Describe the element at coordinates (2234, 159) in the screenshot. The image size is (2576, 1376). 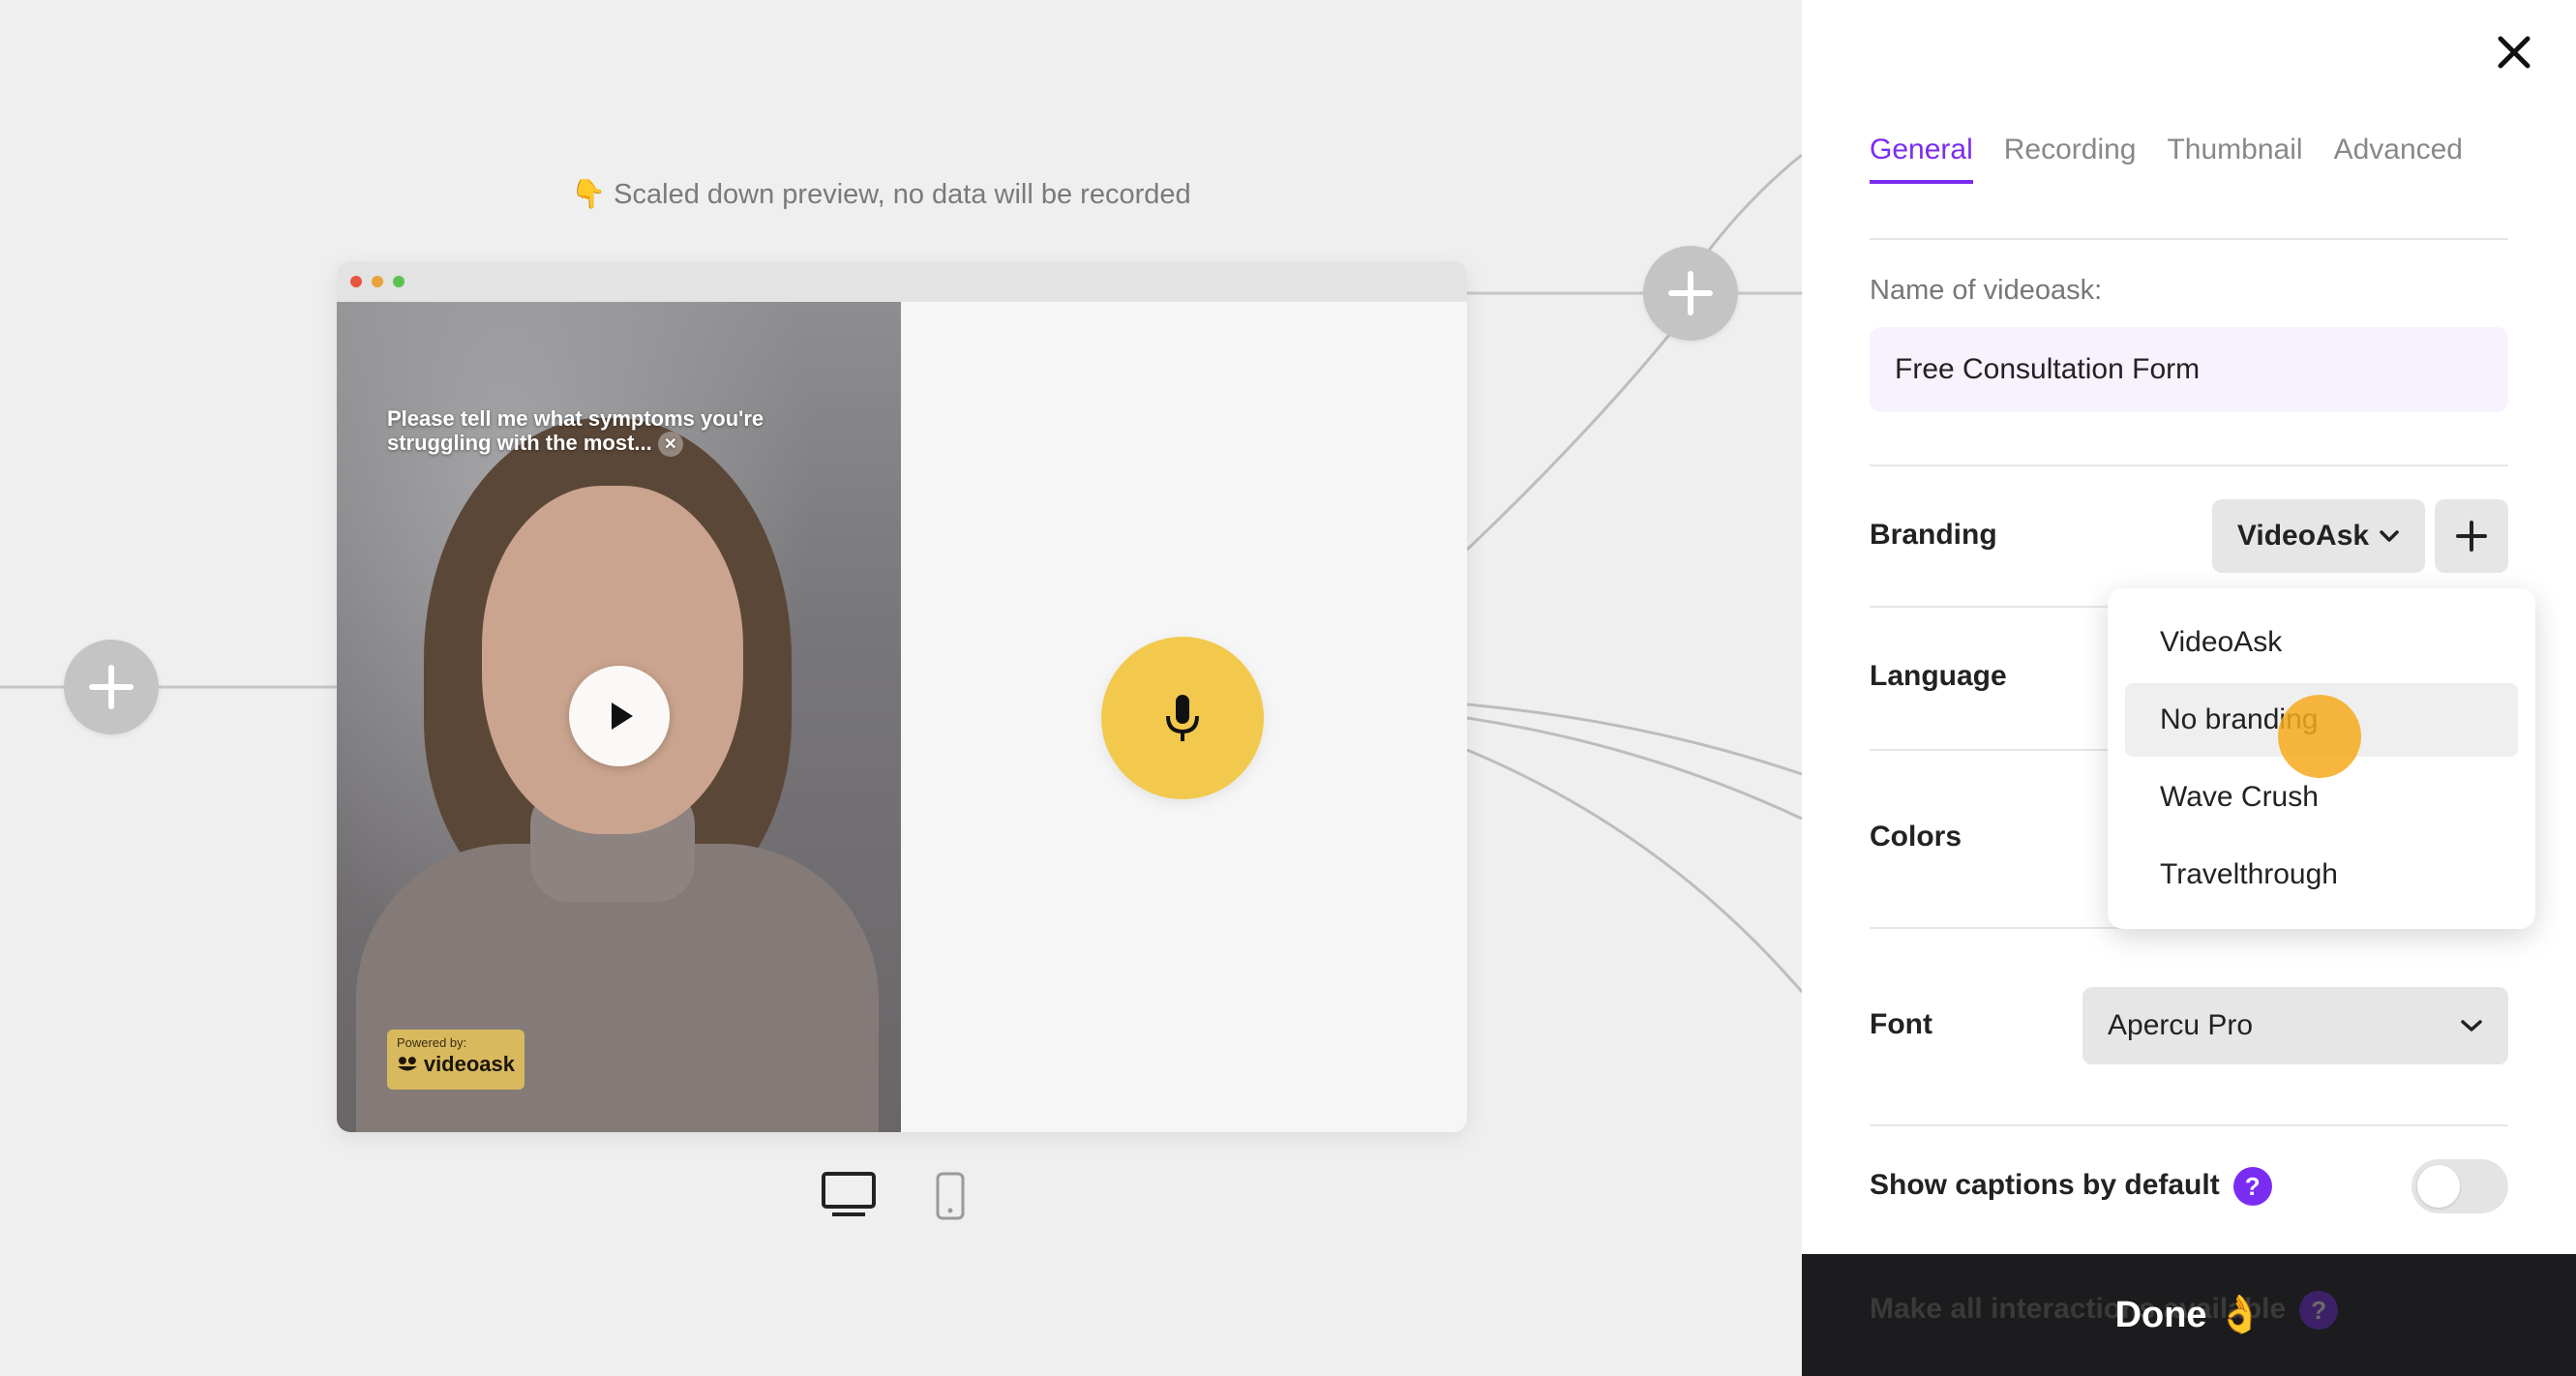
I see `tab-thumbnail: Thumbnail` at that location.